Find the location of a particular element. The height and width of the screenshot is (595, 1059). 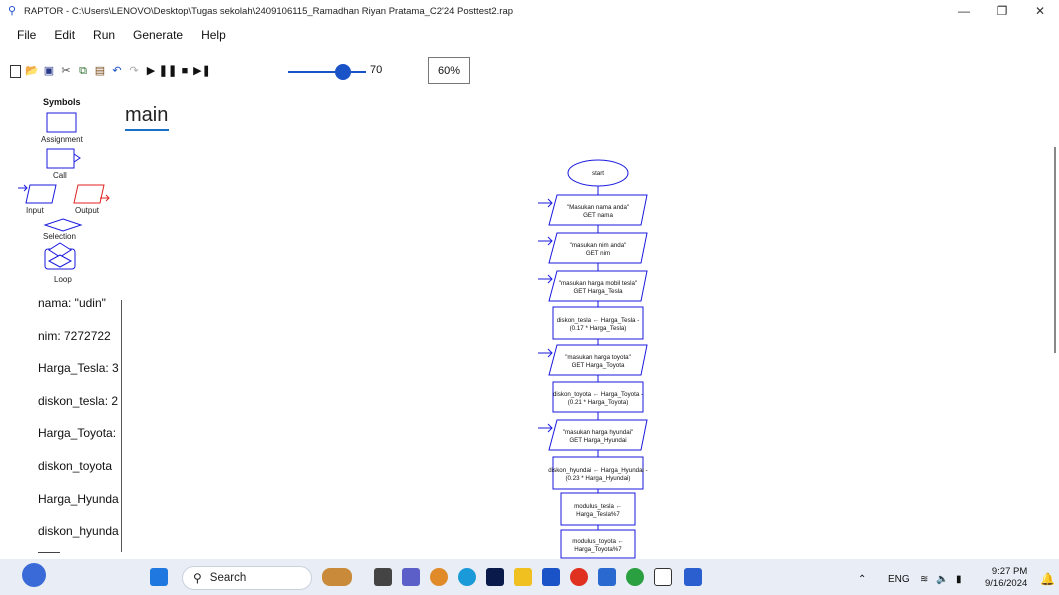

notification-bell-icon: 🔔 is located at coordinates (1047, 579).